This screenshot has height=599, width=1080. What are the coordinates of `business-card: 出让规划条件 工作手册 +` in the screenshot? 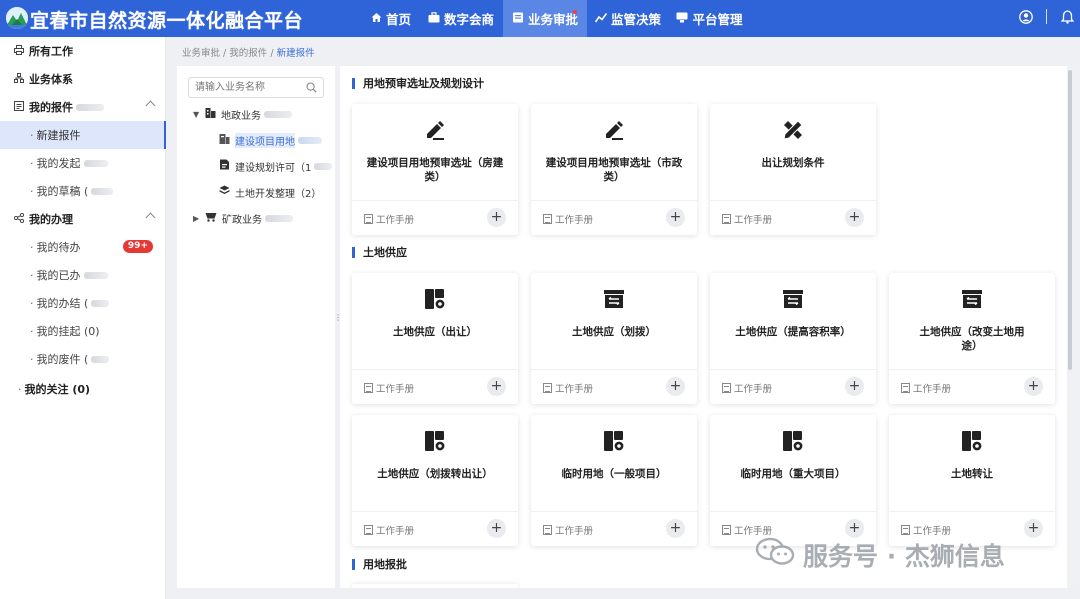 It's located at (793, 169).